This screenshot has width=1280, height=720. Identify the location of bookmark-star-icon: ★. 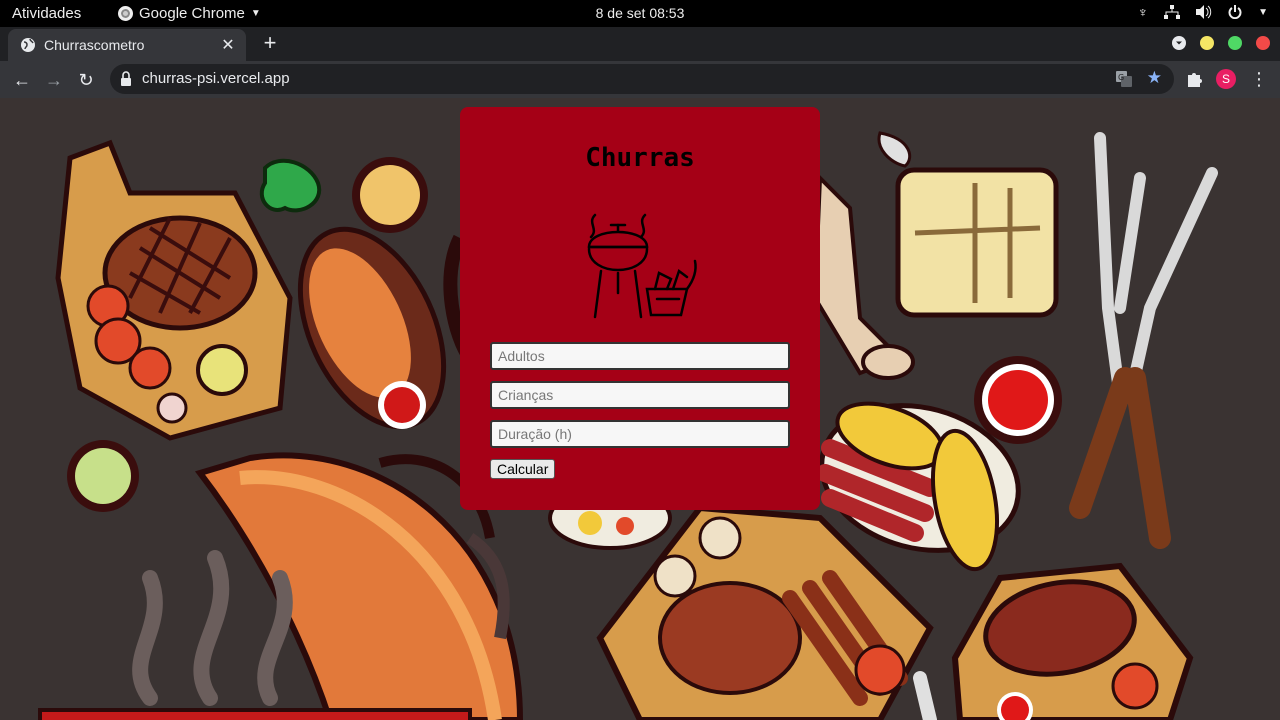
(1154, 78).